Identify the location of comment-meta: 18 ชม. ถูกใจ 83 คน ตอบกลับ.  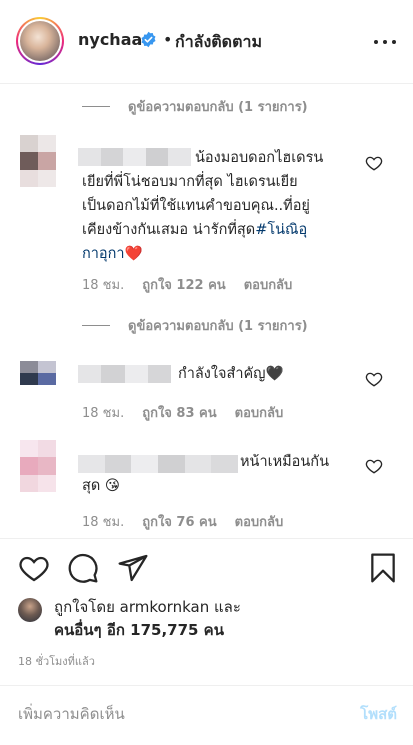
(182, 412).